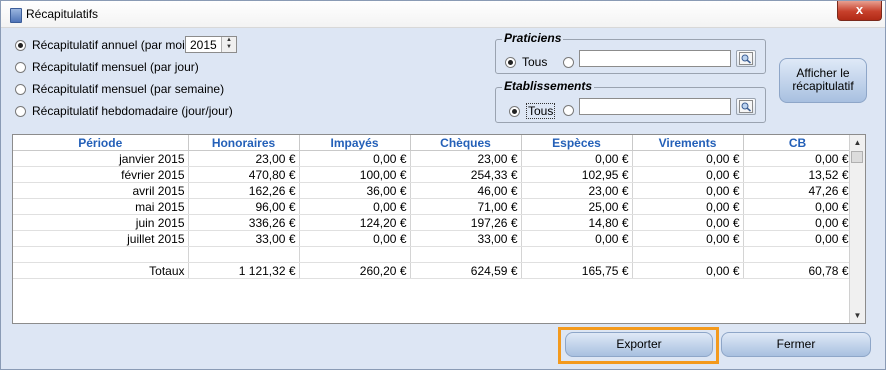 This screenshot has height=370, width=886. I want to click on praticiens-select-radio, so click(568, 62).